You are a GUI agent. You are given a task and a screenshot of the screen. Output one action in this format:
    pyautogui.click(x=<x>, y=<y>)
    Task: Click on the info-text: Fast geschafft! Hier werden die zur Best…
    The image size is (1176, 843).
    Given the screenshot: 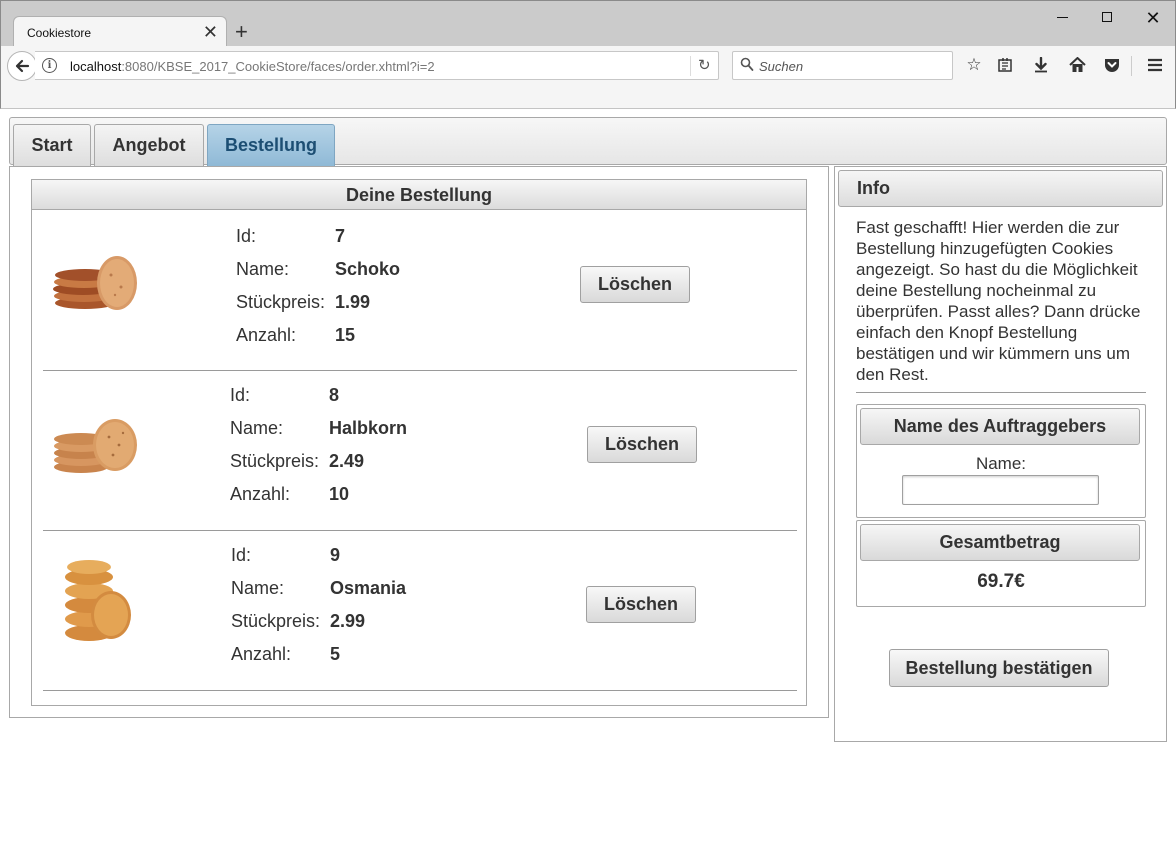 What is the action you would take?
    pyautogui.click(x=998, y=301)
    